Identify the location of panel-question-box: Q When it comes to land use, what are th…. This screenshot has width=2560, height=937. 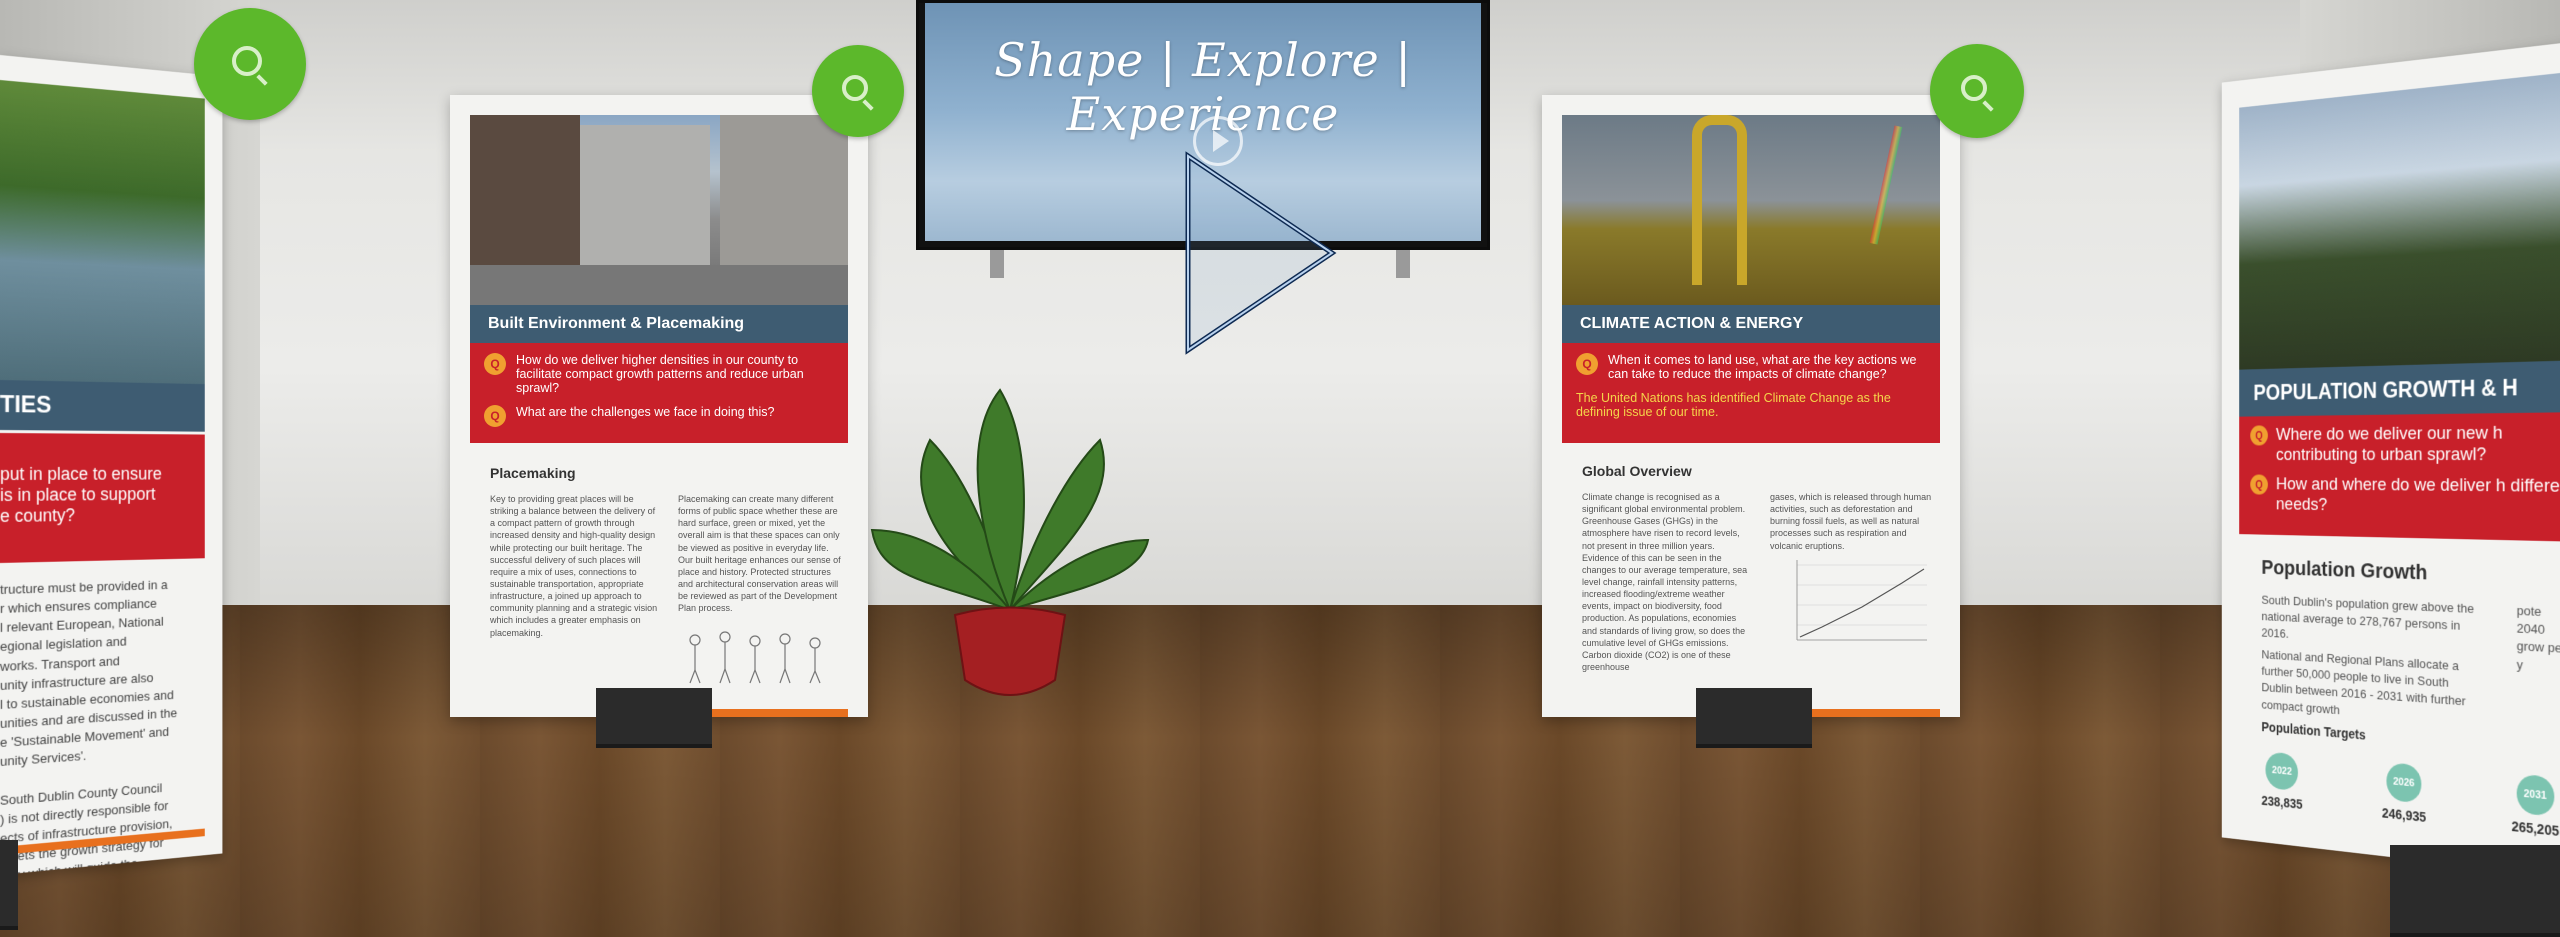
(1751, 393).